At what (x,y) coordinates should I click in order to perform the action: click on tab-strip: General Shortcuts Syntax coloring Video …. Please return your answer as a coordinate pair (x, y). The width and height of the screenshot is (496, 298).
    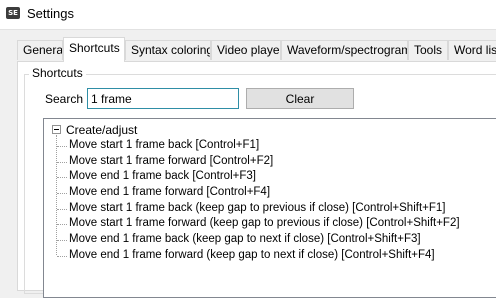
    Looking at the image, I should click on (248, 46).